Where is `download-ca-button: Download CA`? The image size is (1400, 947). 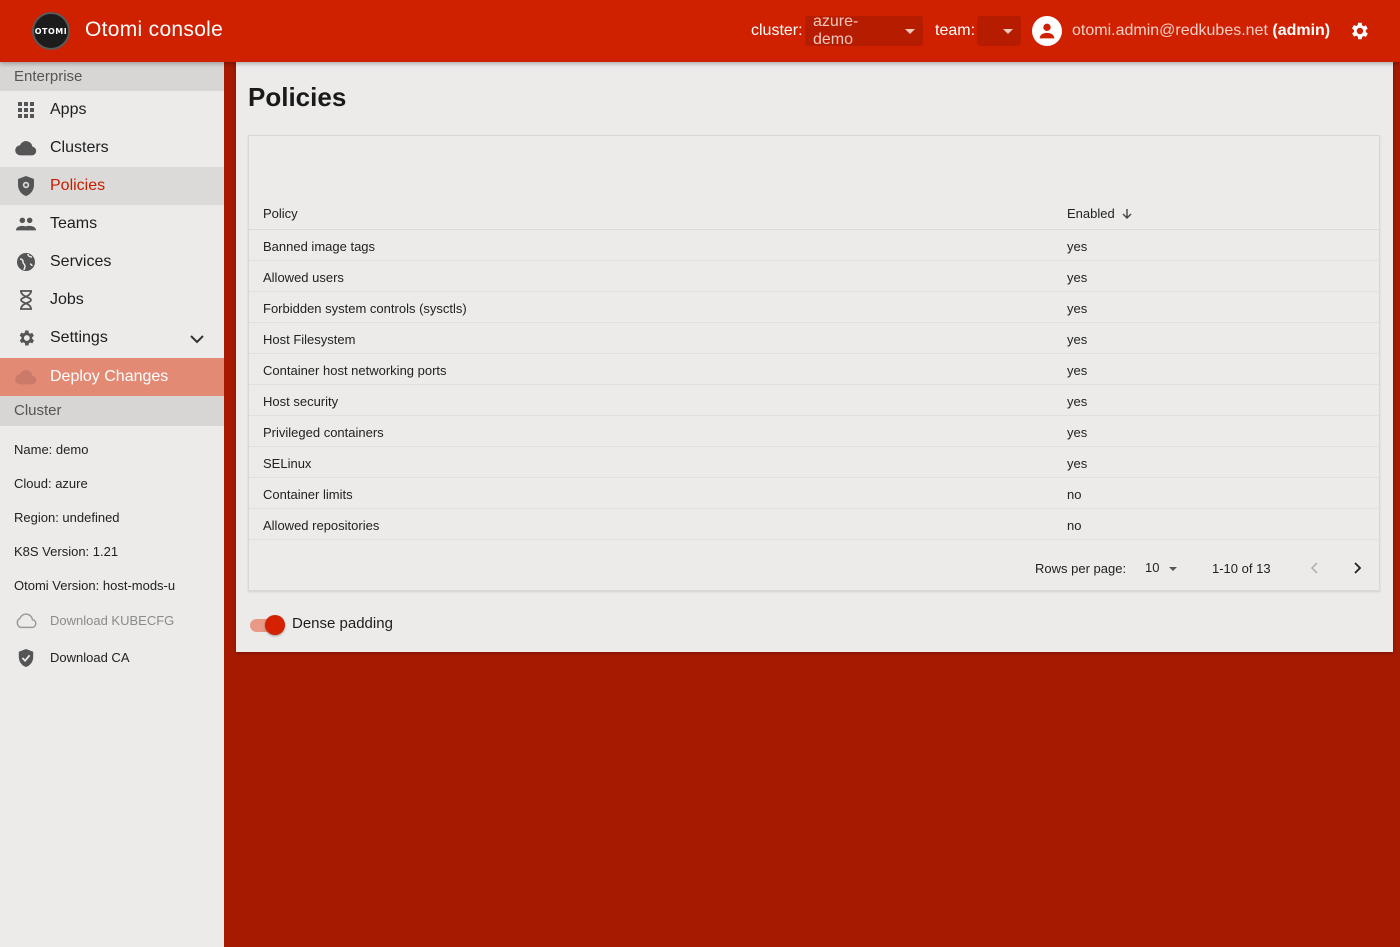
download-ca-button: Download CA is located at coordinates (112, 657).